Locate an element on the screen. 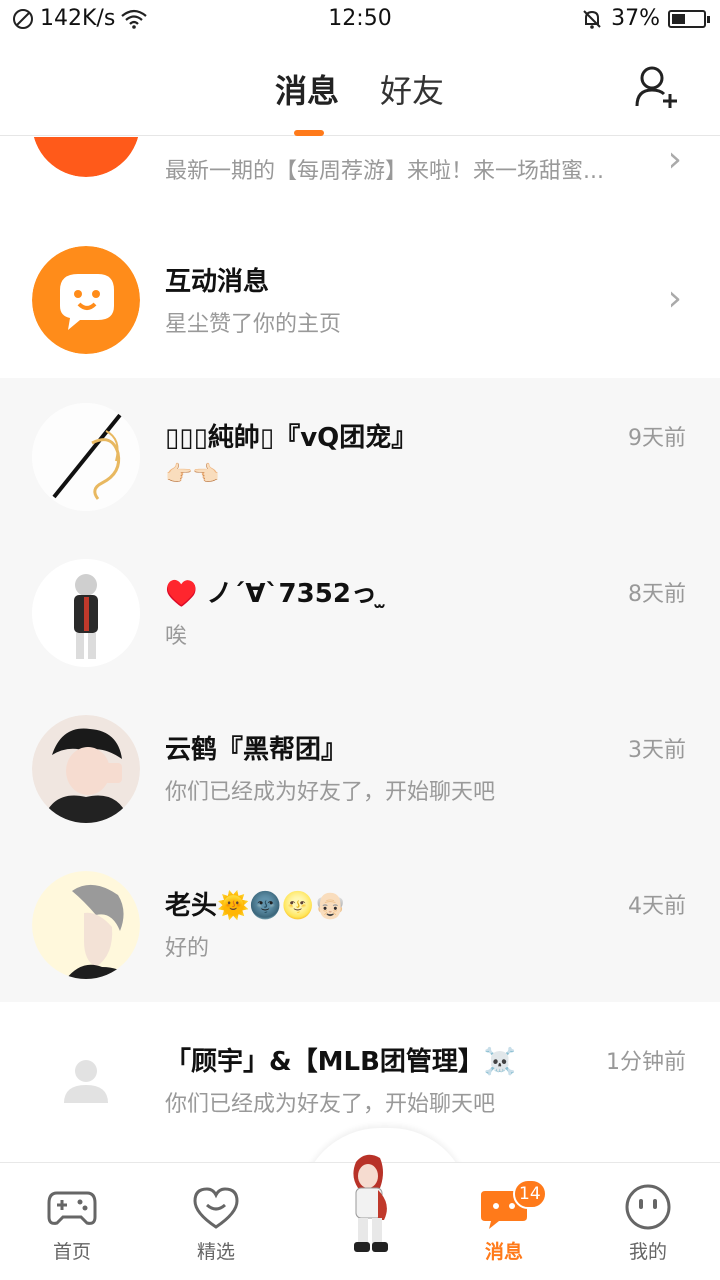 This screenshot has height=1280, width=720. list-item-title: 云鹤『黑帮团』 is located at coordinates (256, 750).